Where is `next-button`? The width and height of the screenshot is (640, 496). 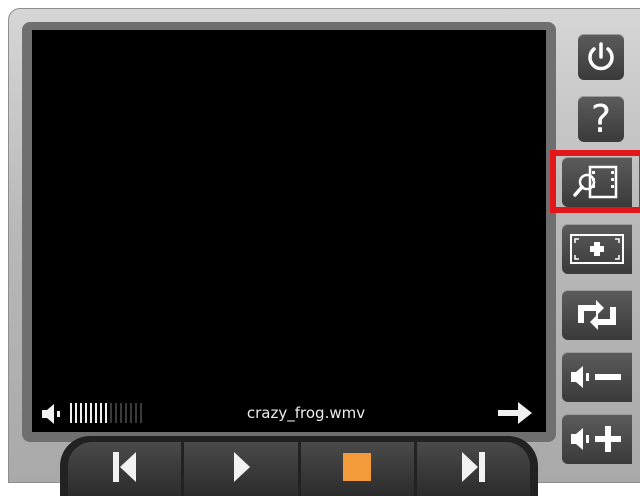 next-button is located at coordinates (473, 469).